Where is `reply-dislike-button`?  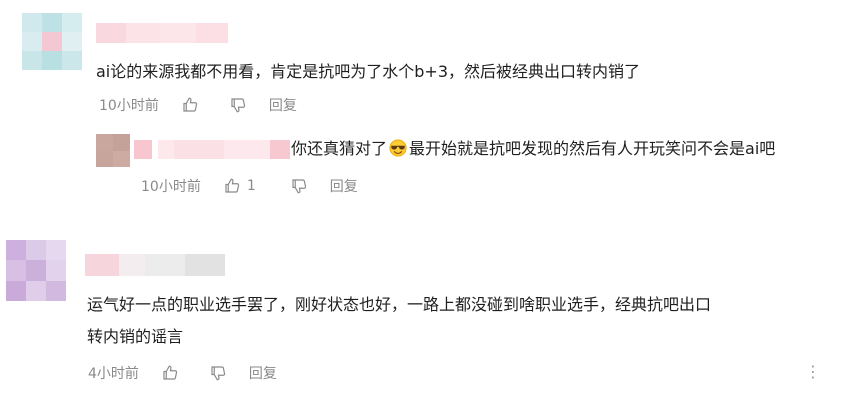 reply-dislike-button is located at coordinates (299, 186).